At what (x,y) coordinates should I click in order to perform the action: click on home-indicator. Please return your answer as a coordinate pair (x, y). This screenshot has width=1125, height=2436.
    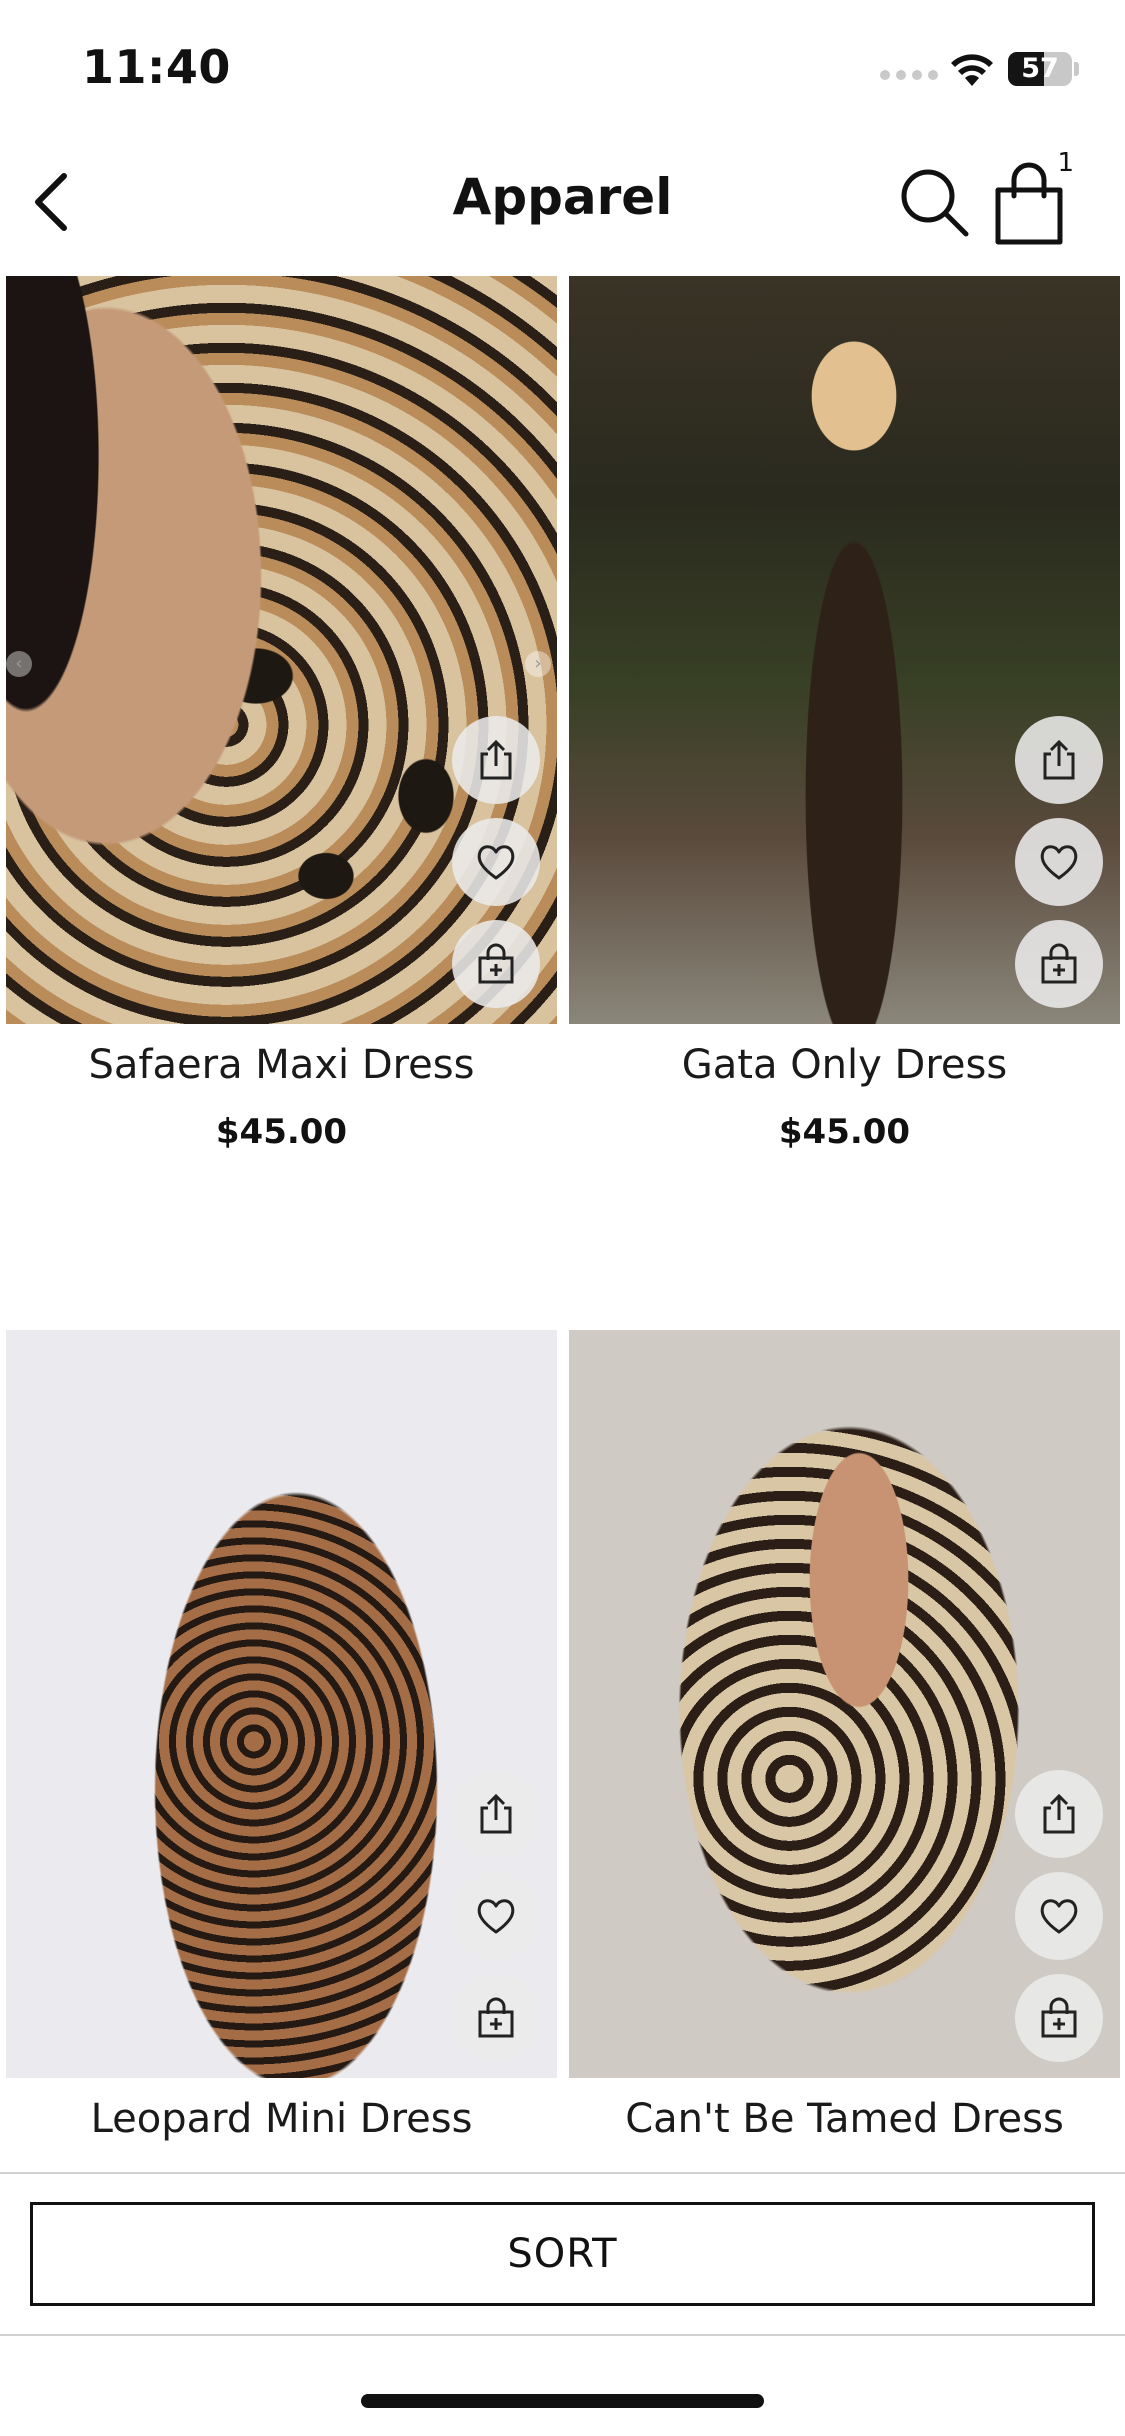
    Looking at the image, I should click on (562, 2401).